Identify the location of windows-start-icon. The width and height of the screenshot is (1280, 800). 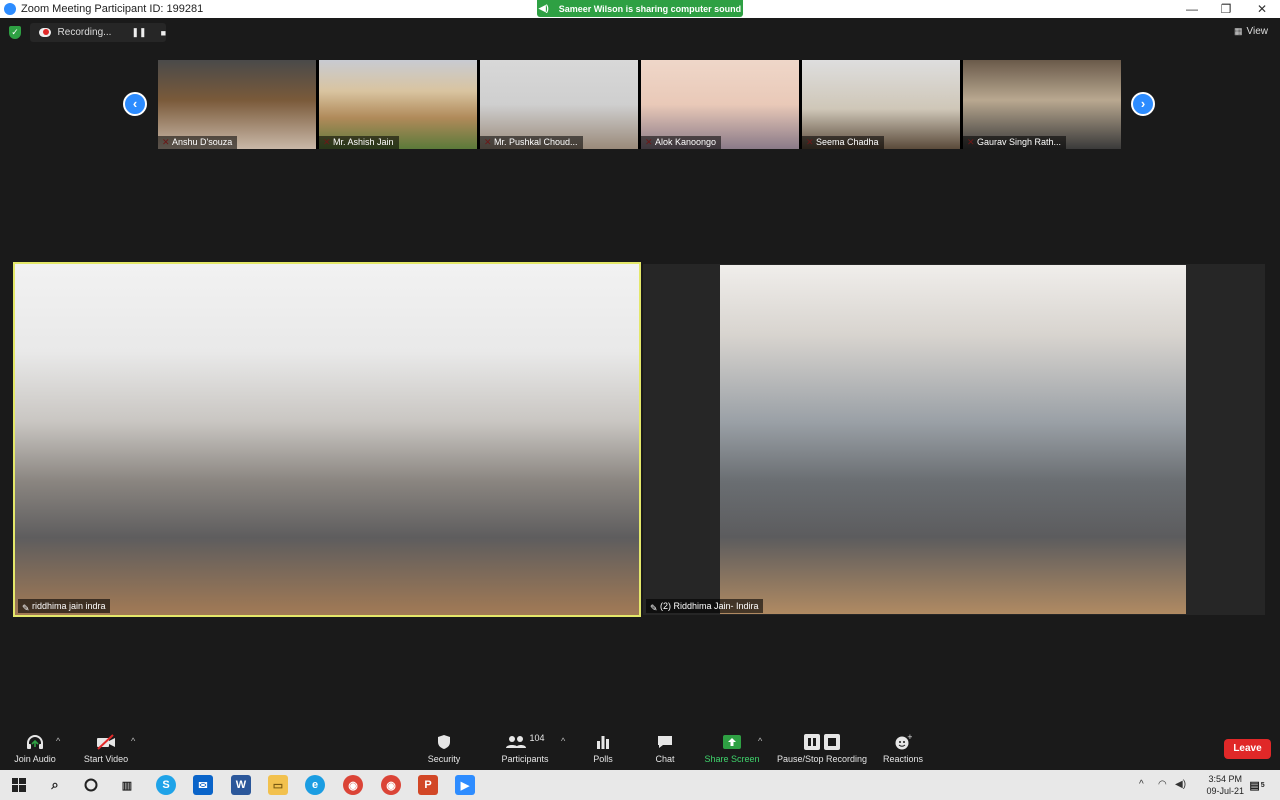
(19, 785).